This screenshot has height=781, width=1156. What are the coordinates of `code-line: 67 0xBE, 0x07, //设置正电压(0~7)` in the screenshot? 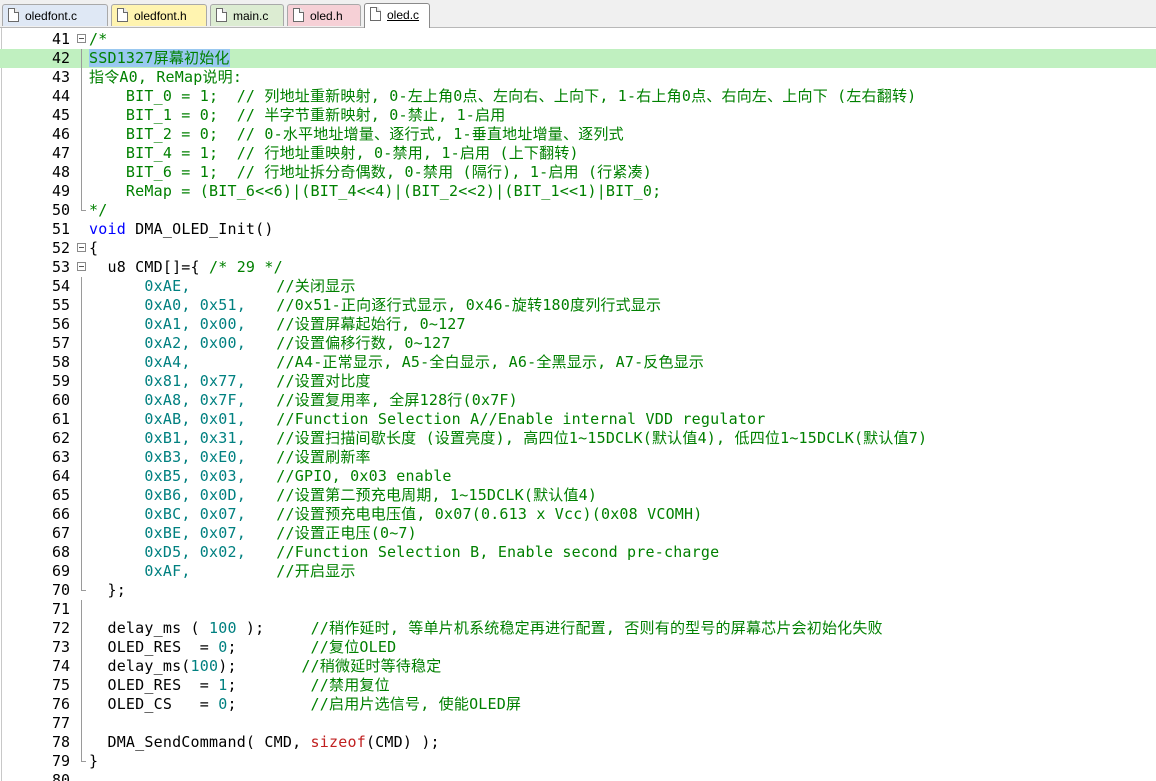 It's located at (578, 533).